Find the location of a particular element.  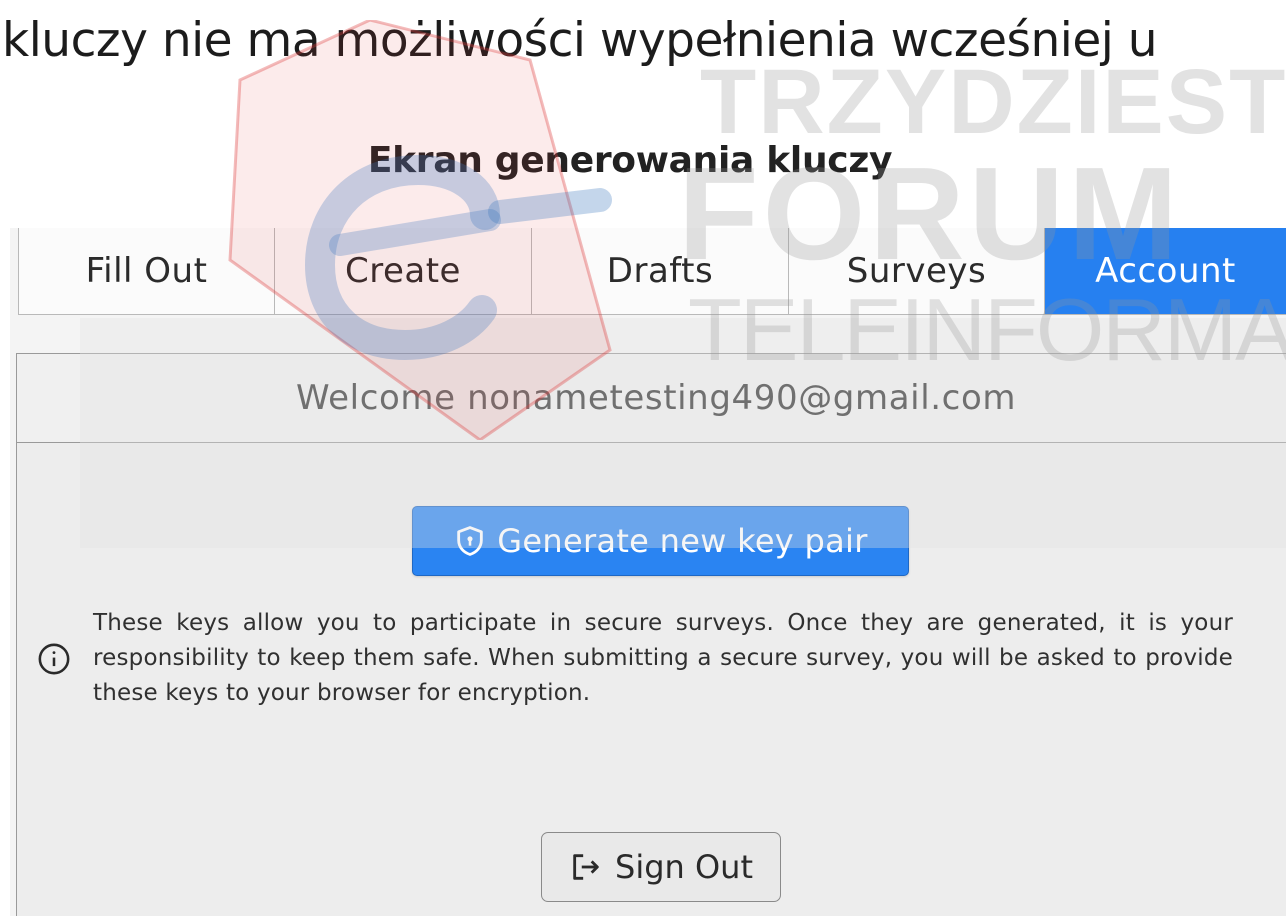

tab-create: Create is located at coordinates (403, 271).